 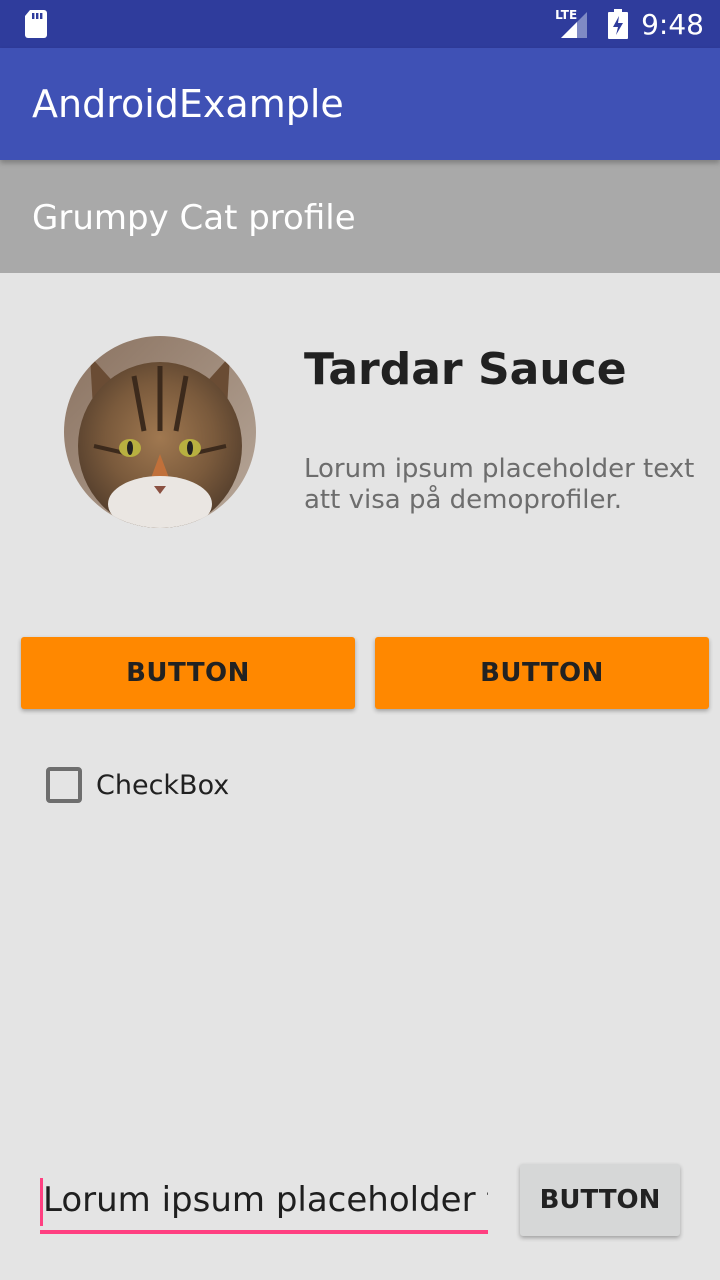 I want to click on section-header: Grumpy Cat profile, so click(x=360, y=216).